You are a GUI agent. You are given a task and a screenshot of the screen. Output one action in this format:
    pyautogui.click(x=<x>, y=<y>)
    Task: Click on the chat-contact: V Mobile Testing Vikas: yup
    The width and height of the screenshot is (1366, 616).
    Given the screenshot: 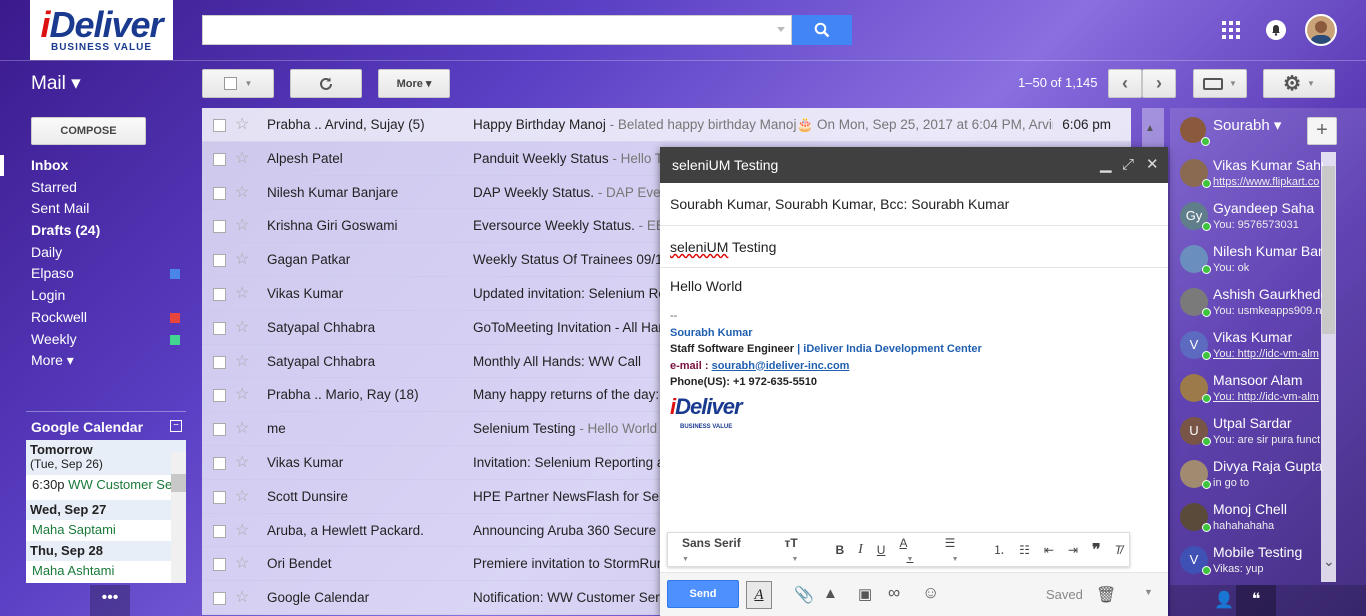 What is the action you would take?
    pyautogui.click(x=1250, y=565)
    